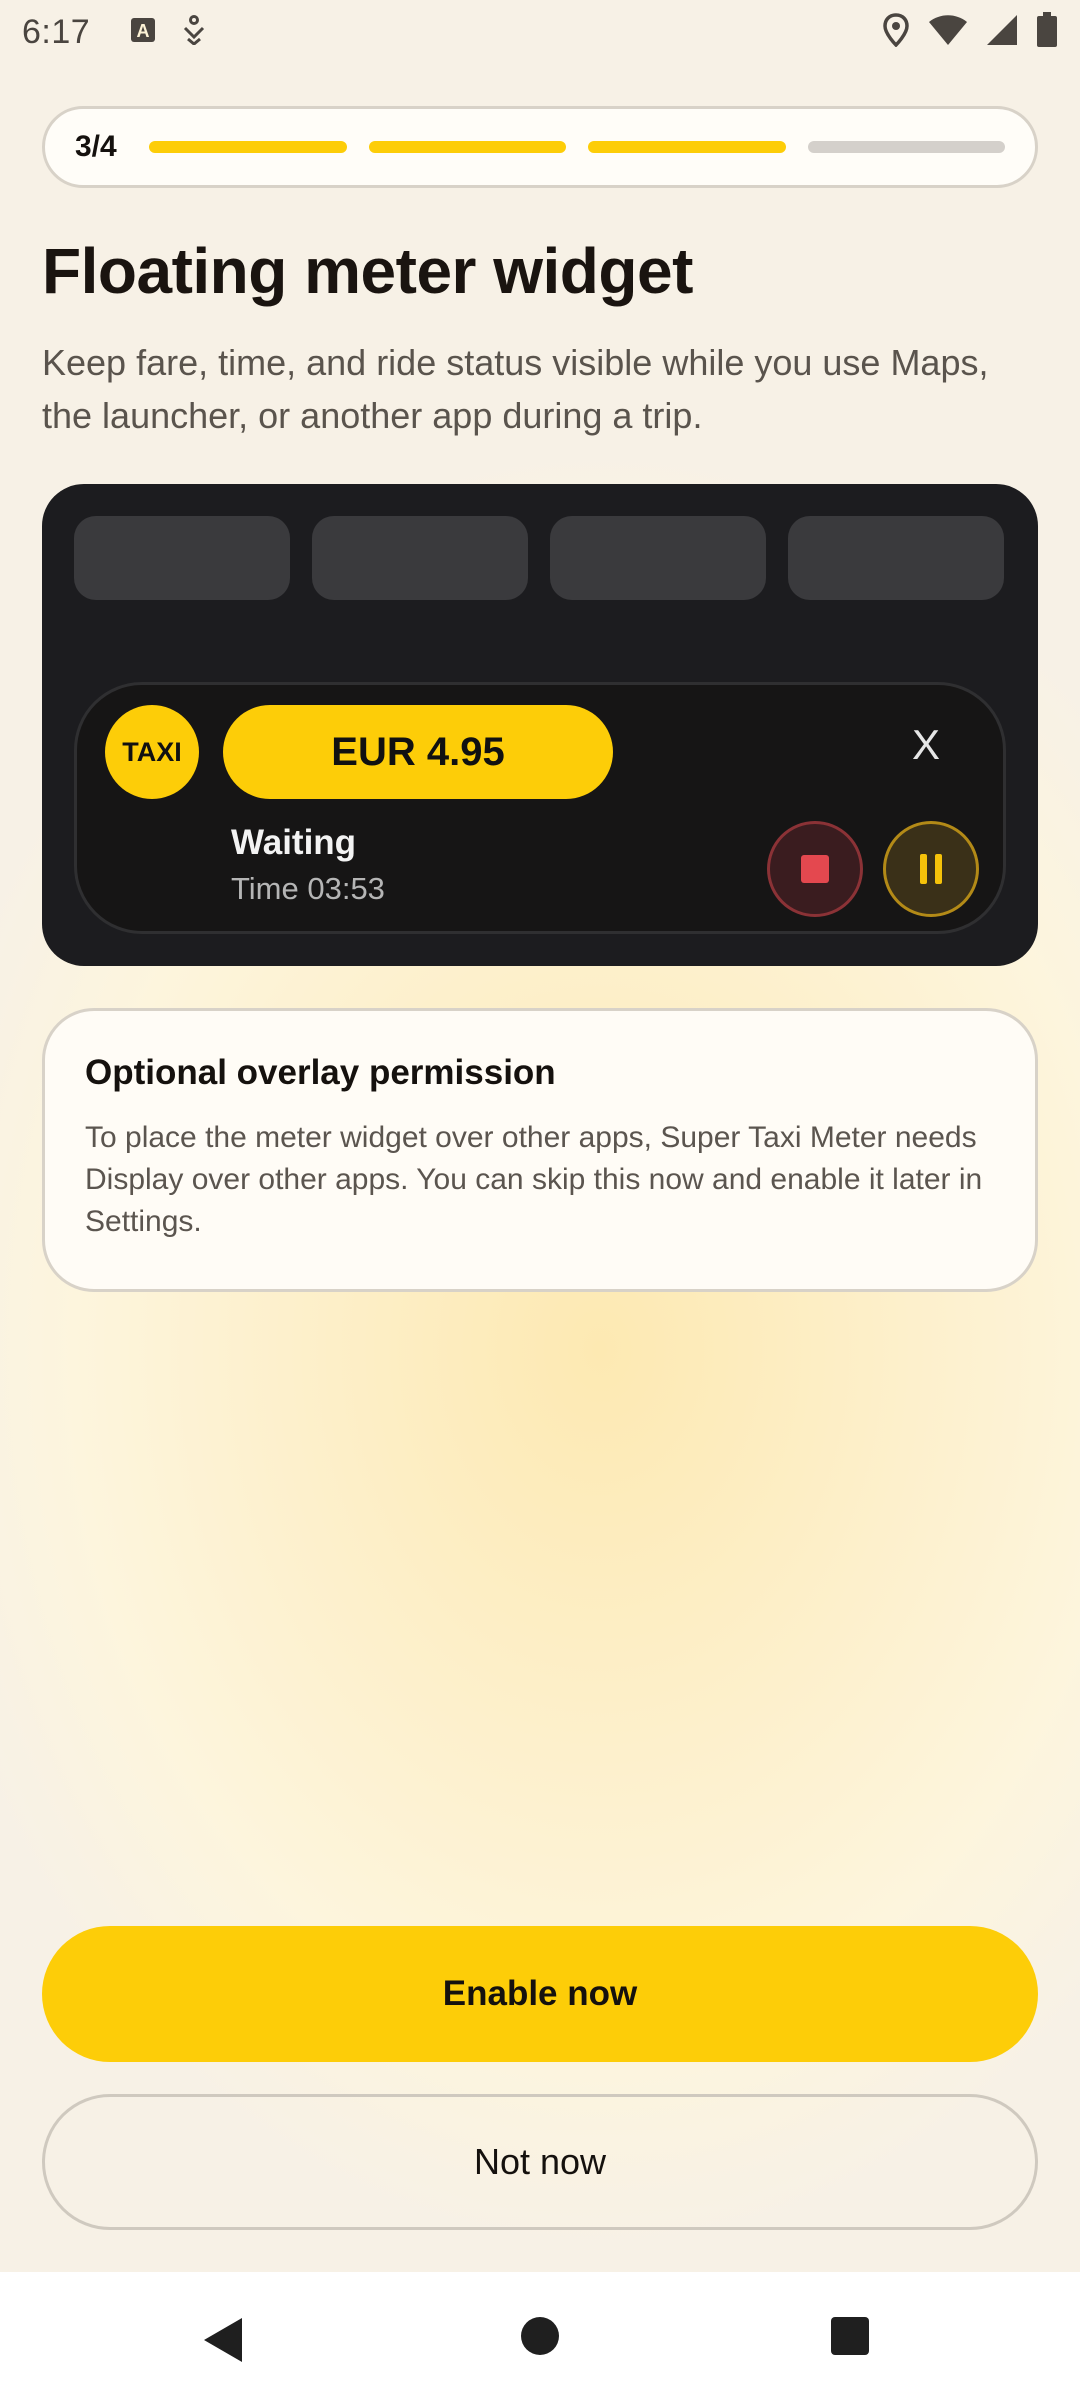 The height and width of the screenshot is (2400, 1080). I want to click on status-right-icons, so click(970, 32).